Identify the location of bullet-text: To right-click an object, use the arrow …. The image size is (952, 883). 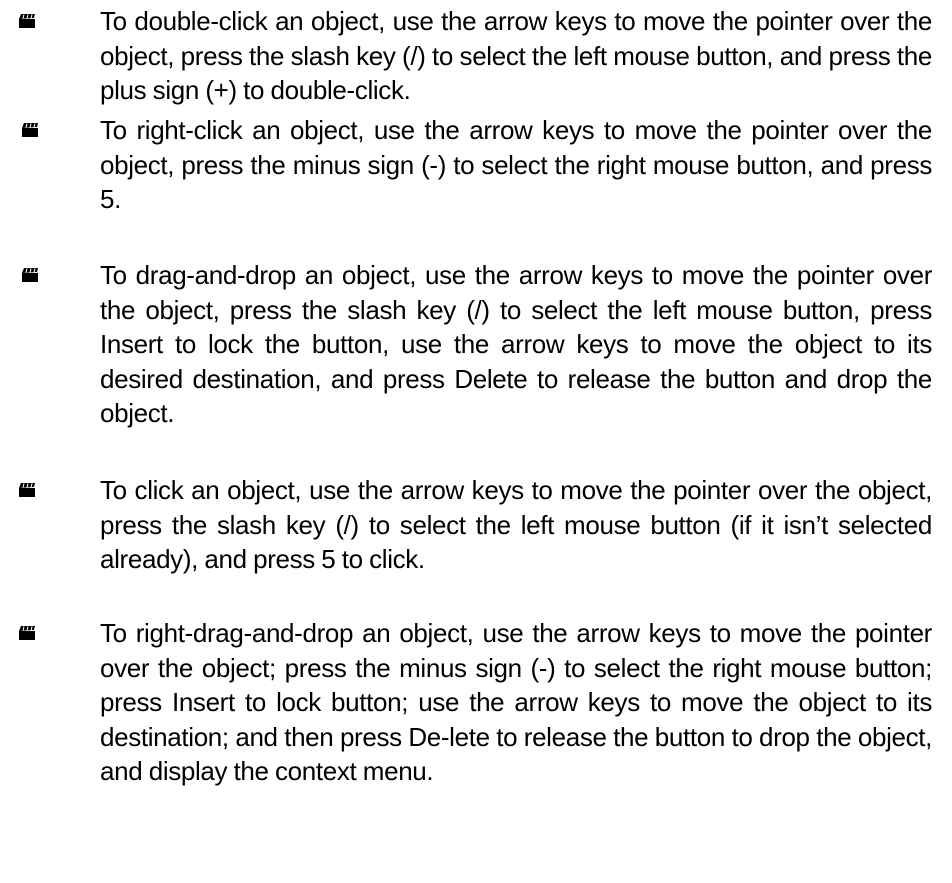
(516, 164).